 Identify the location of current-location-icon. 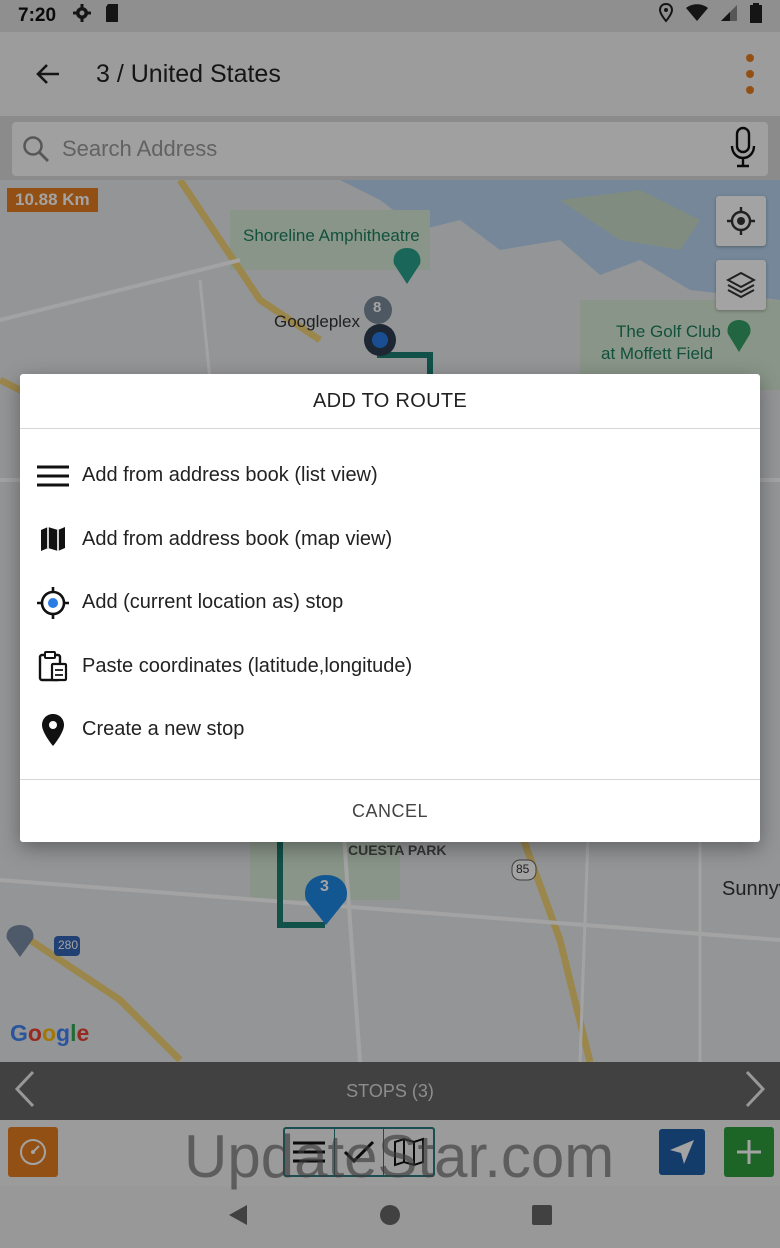
(53, 603).